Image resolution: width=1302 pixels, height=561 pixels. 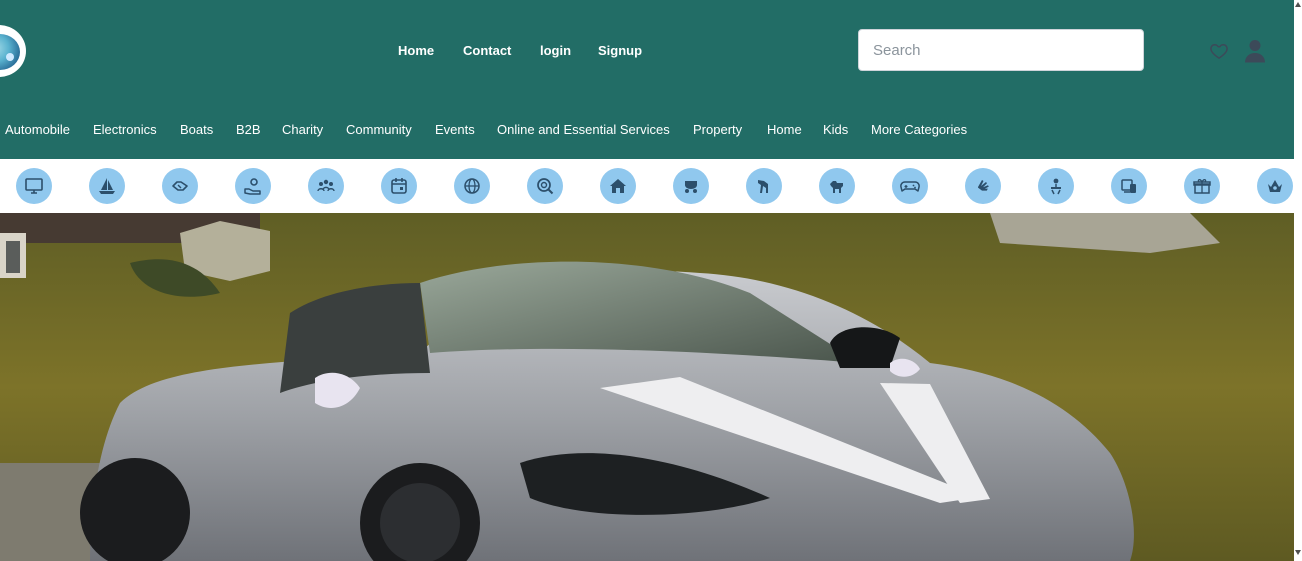 I want to click on scroll-up-icon, so click(x=1298, y=4).